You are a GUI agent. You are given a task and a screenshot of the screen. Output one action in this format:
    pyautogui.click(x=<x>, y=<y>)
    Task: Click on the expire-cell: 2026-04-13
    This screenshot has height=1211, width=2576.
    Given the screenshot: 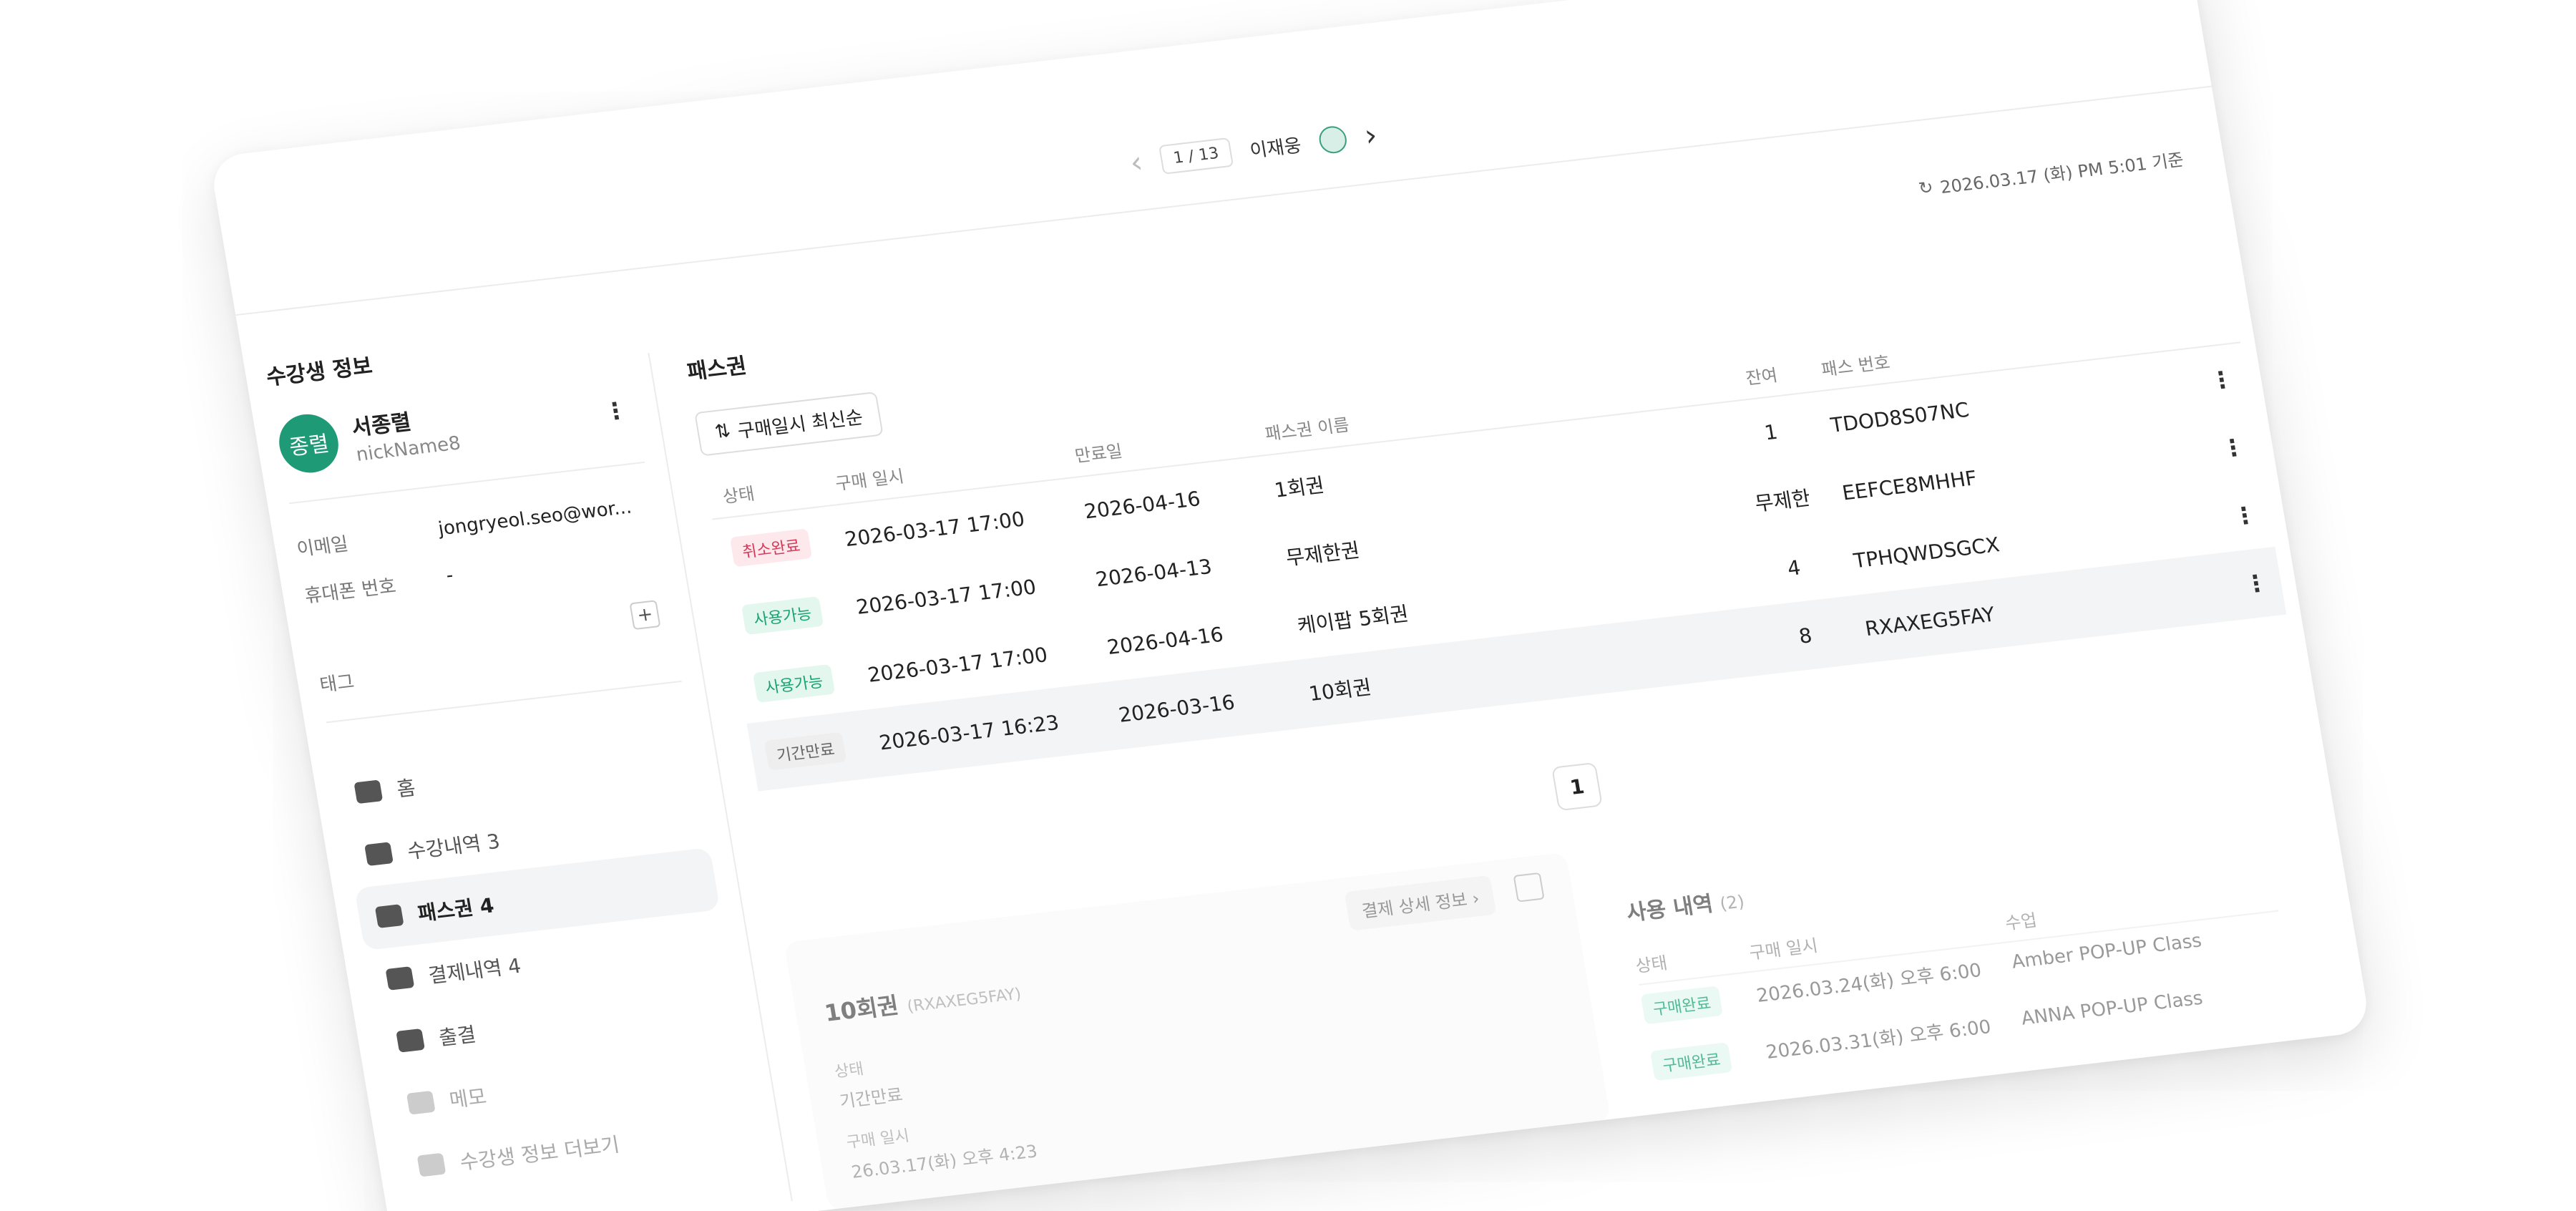 What is the action you would take?
    pyautogui.click(x=1153, y=572)
    